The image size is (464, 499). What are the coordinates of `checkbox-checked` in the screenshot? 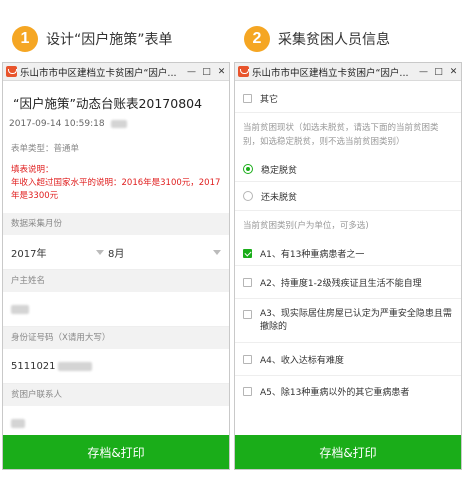 It's located at (247, 253).